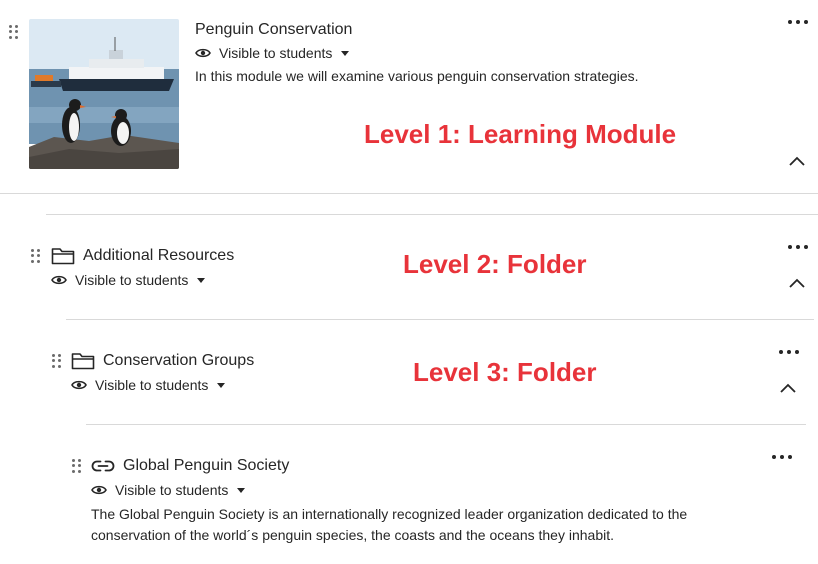 This screenshot has width=818, height=564. What do you see at coordinates (206, 466) in the screenshot?
I see `link-title: Global Penguin Society` at bounding box center [206, 466].